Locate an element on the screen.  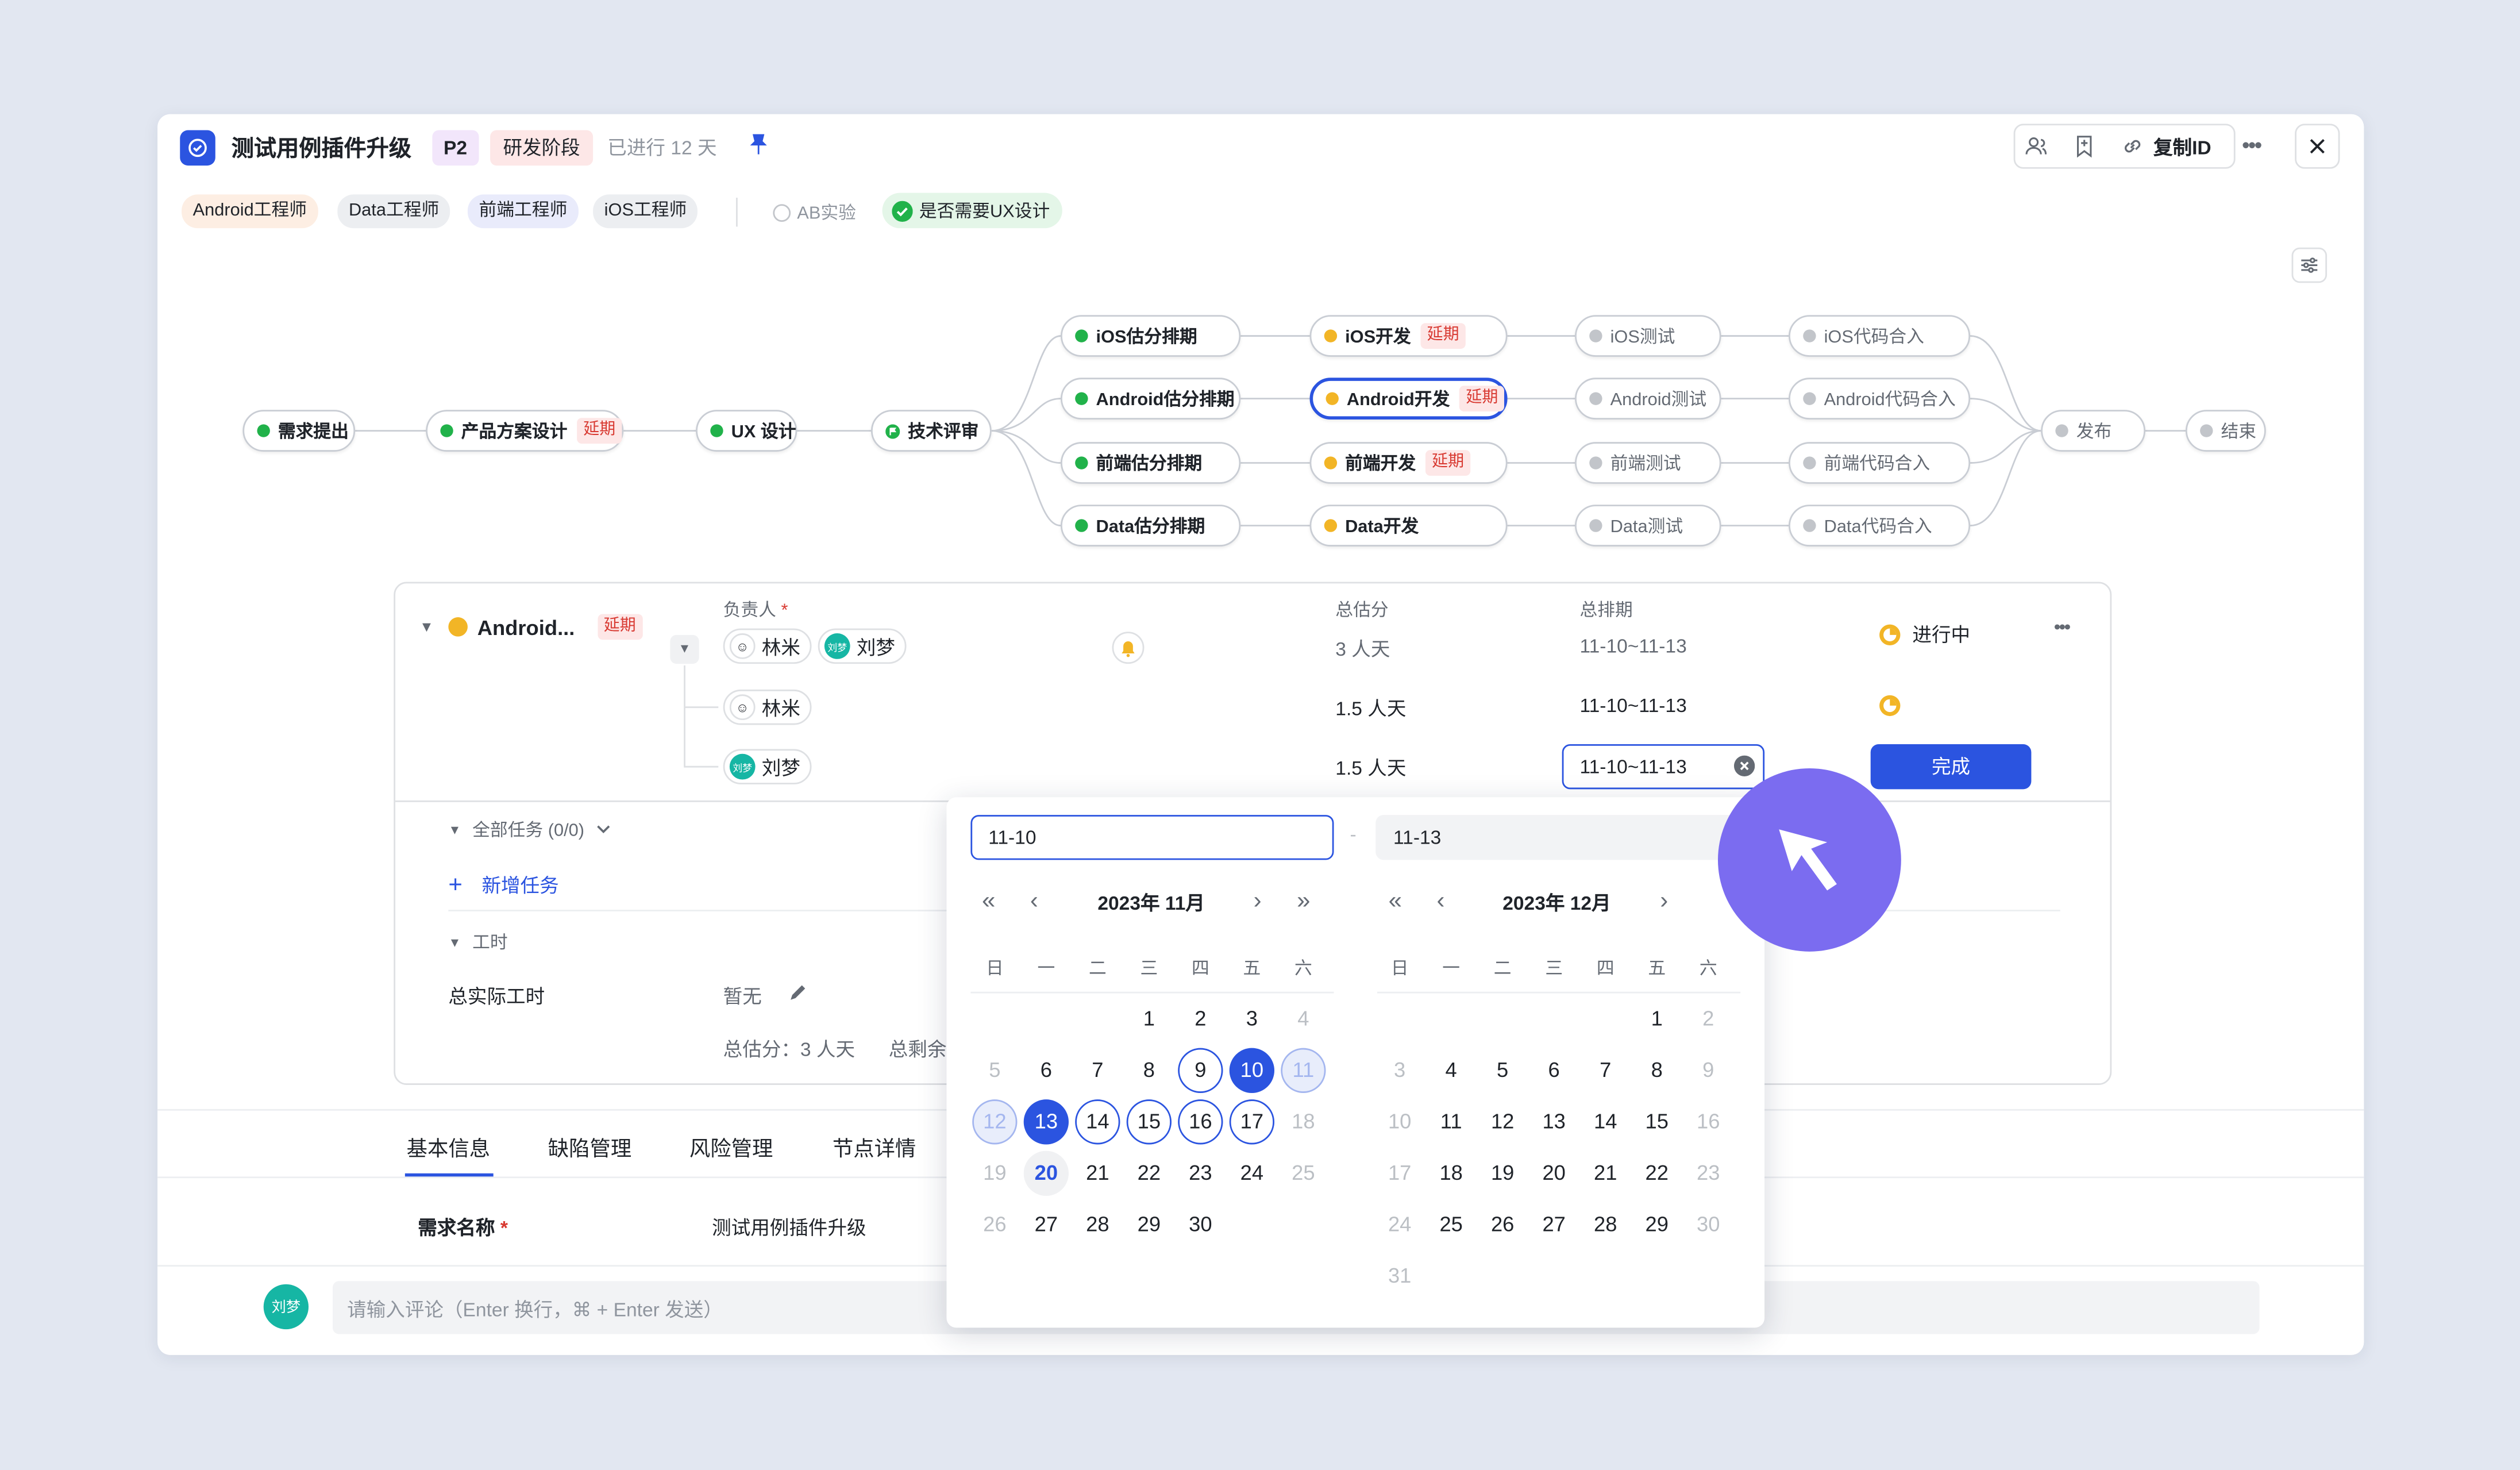
requirement-name-value: 测试用例插件升级 is located at coordinates (789, 1227).